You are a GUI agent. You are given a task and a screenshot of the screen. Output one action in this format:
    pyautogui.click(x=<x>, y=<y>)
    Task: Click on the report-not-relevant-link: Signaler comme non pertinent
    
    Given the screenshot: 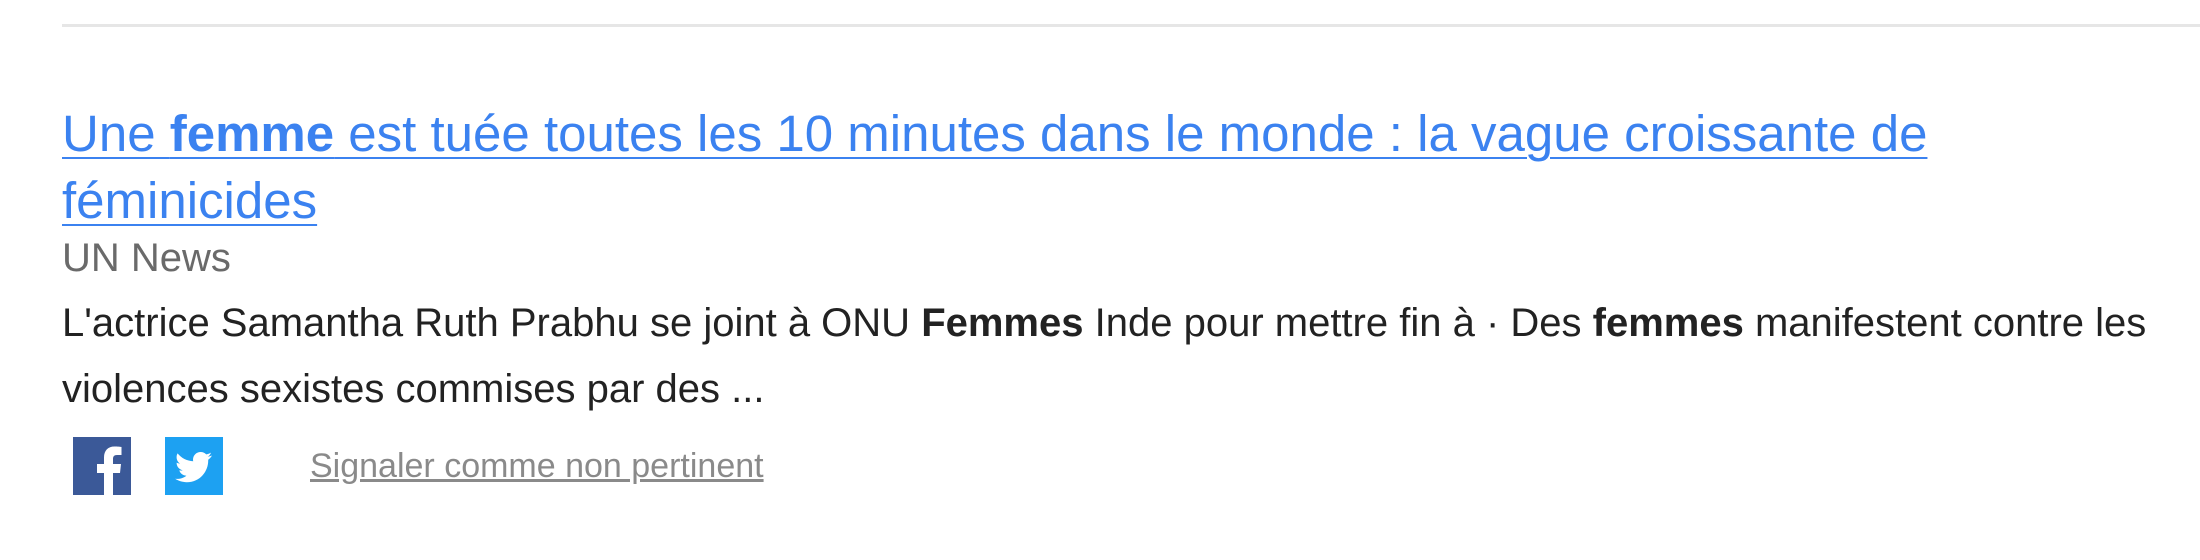 What is the action you would take?
    pyautogui.click(x=537, y=466)
    